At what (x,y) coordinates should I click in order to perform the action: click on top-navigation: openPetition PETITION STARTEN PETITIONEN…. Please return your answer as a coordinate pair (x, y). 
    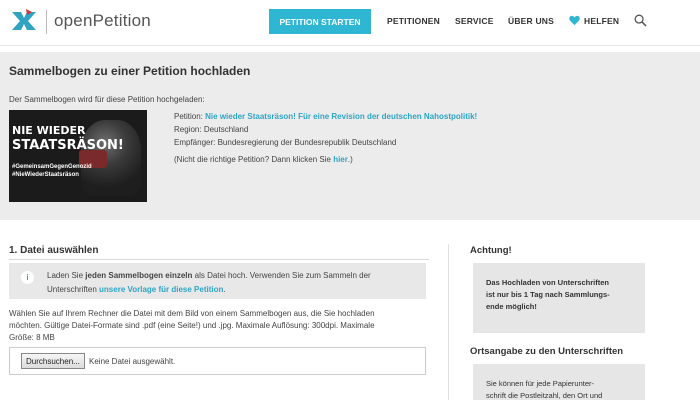
    Looking at the image, I should click on (350, 23).